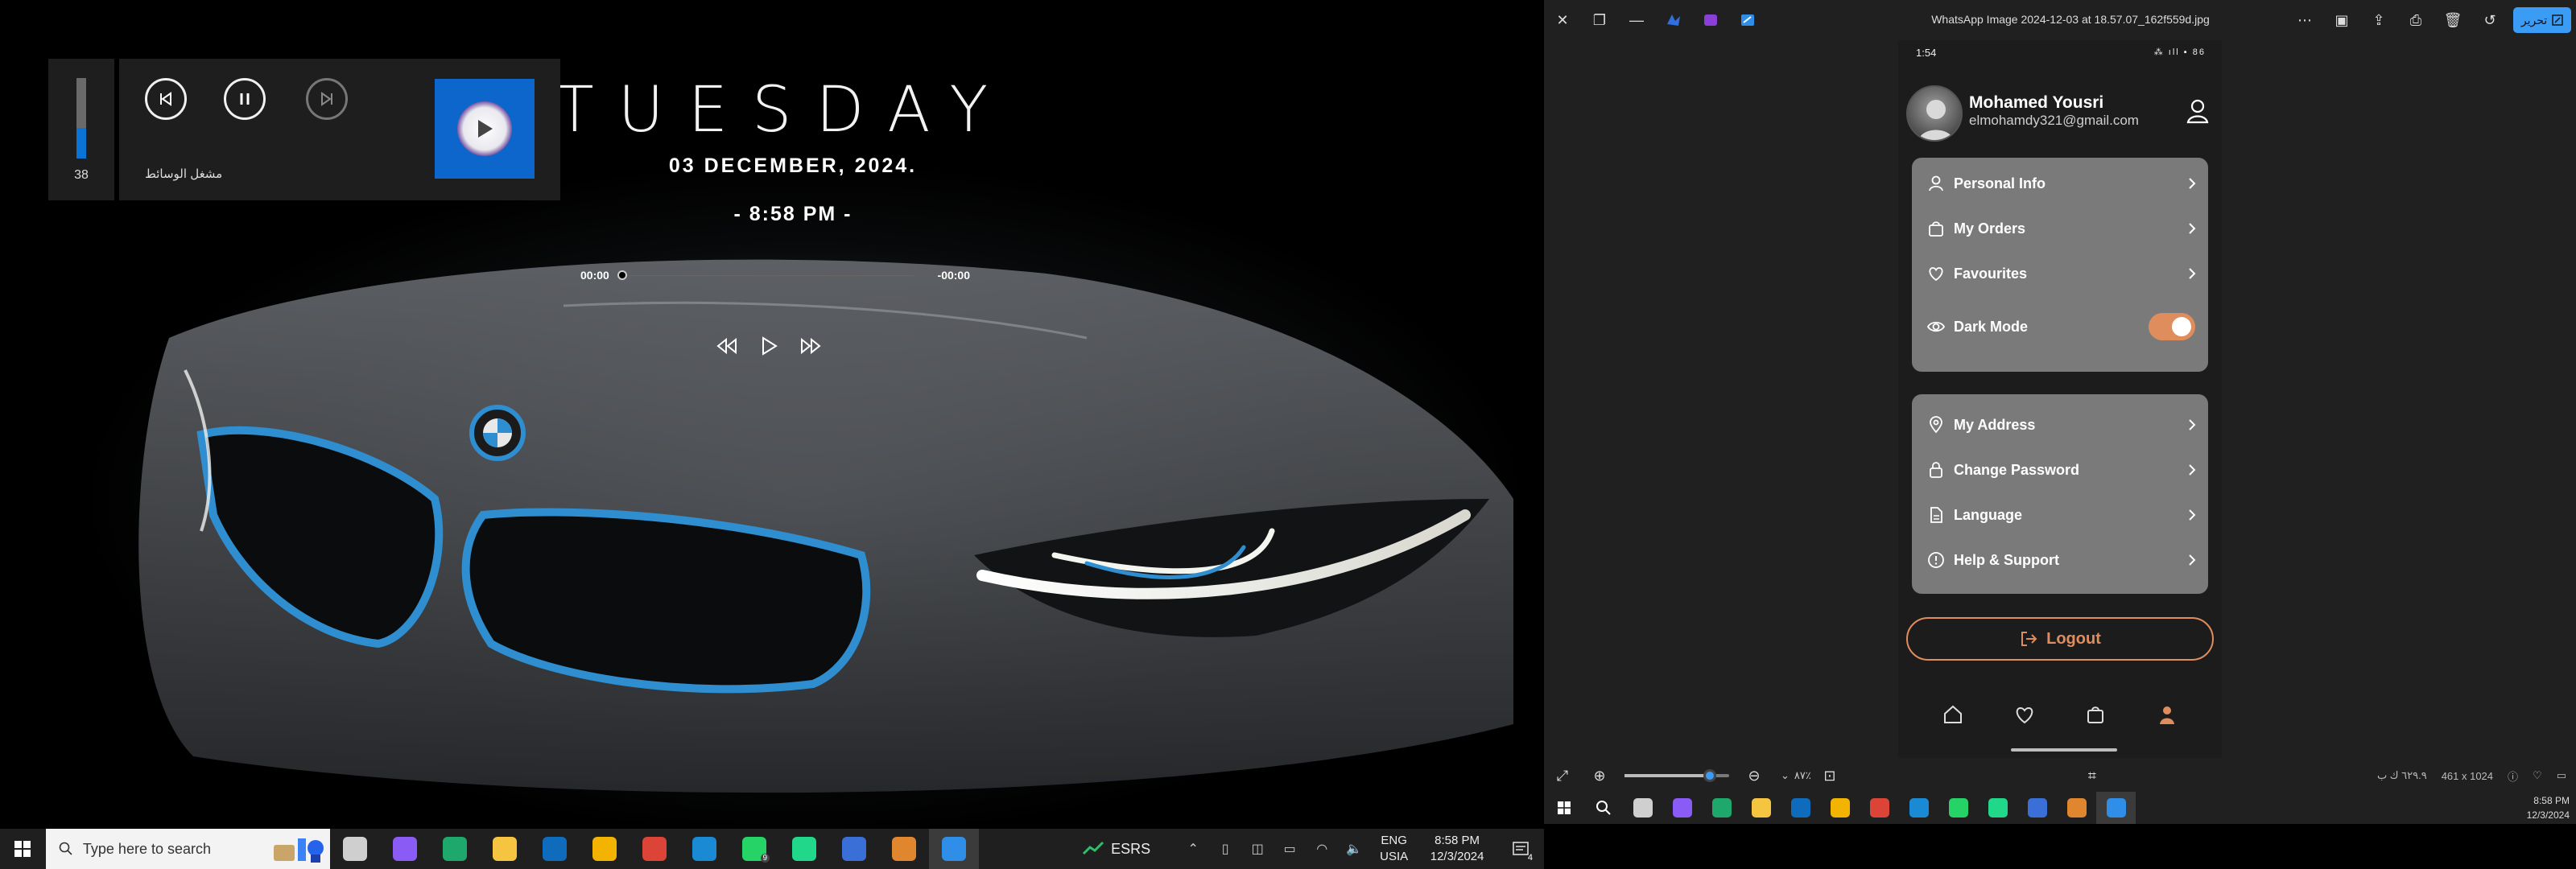  Describe the element at coordinates (1599, 20) in the screenshot. I see `restore-button: ❐` at that location.